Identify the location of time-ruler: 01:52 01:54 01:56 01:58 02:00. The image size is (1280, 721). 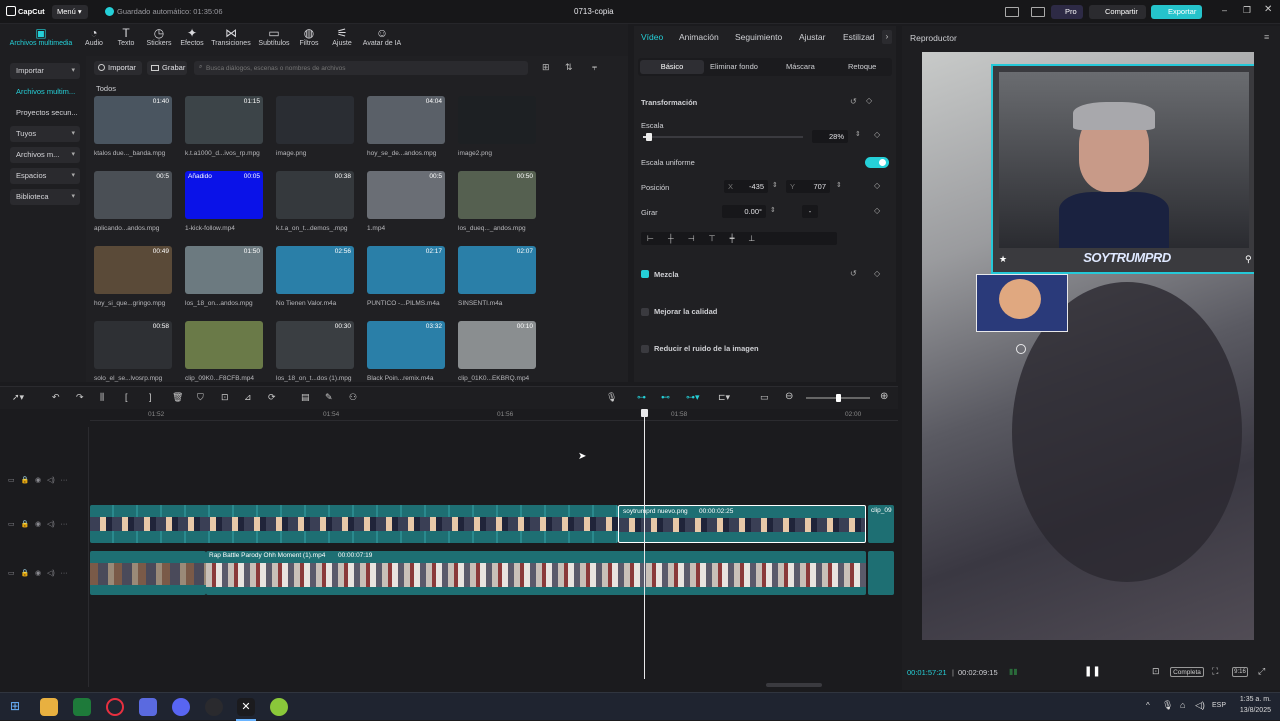
(494, 415).